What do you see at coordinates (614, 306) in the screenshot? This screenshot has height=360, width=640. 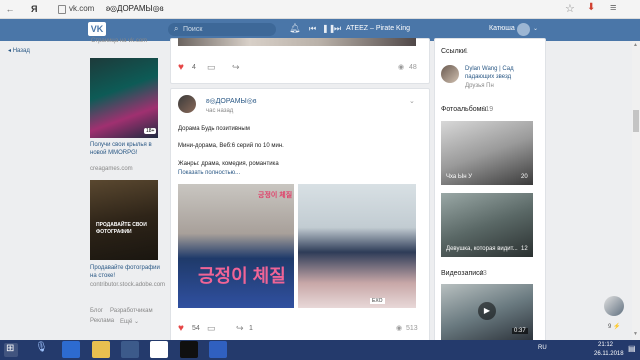 I see `floating-avatar` at bounding box center [614, 306].